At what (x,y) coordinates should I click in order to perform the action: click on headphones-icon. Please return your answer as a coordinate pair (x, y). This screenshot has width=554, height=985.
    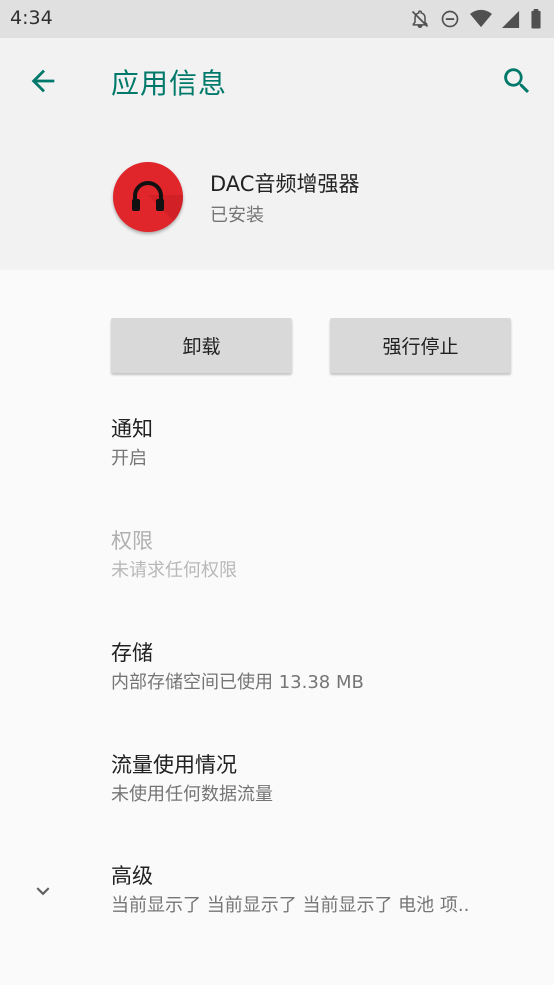
    Looking at the image, I should click on (148, 197).